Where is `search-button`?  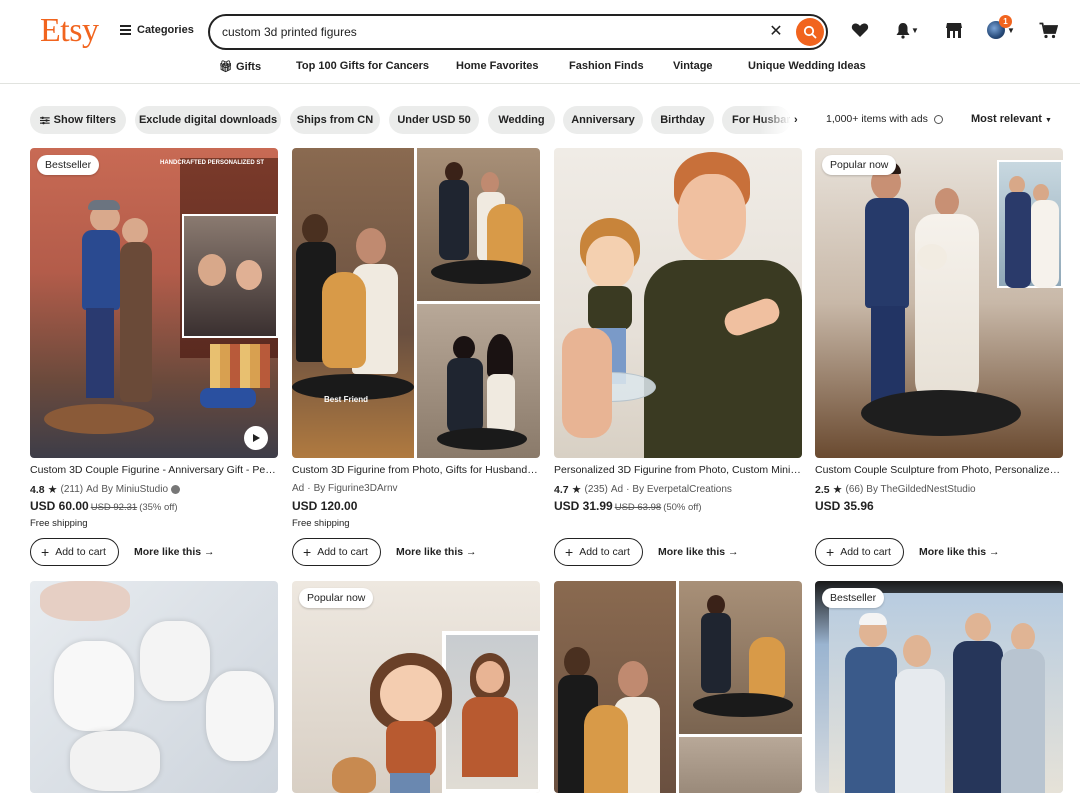 search-button is located at coordinates (810, 32).